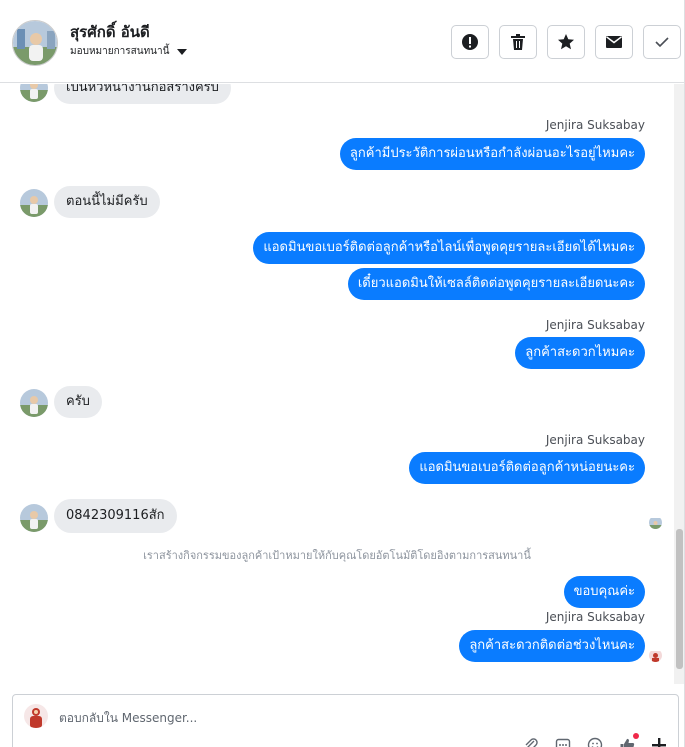 The height and width of the screenshot is (747, 685). Describe the element at coordinates (36, 716) in the screenshot. I see `page-avatar` at that location.